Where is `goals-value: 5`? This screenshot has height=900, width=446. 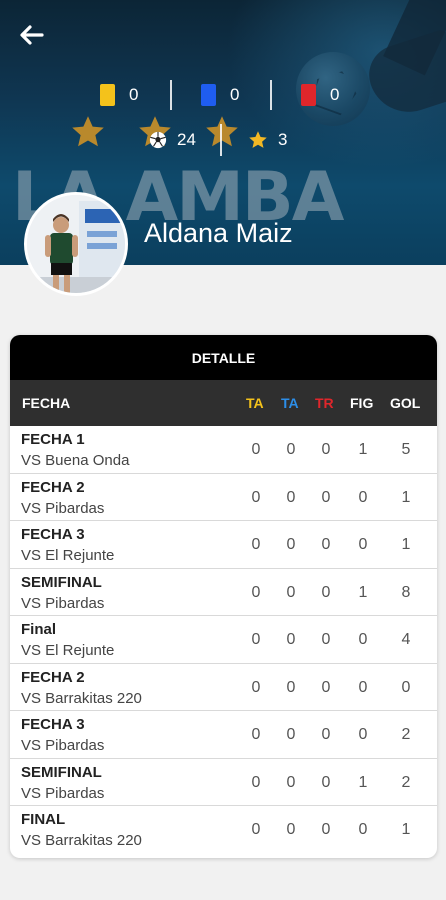 goals-value: 5 is located at coordinates (406, 449).